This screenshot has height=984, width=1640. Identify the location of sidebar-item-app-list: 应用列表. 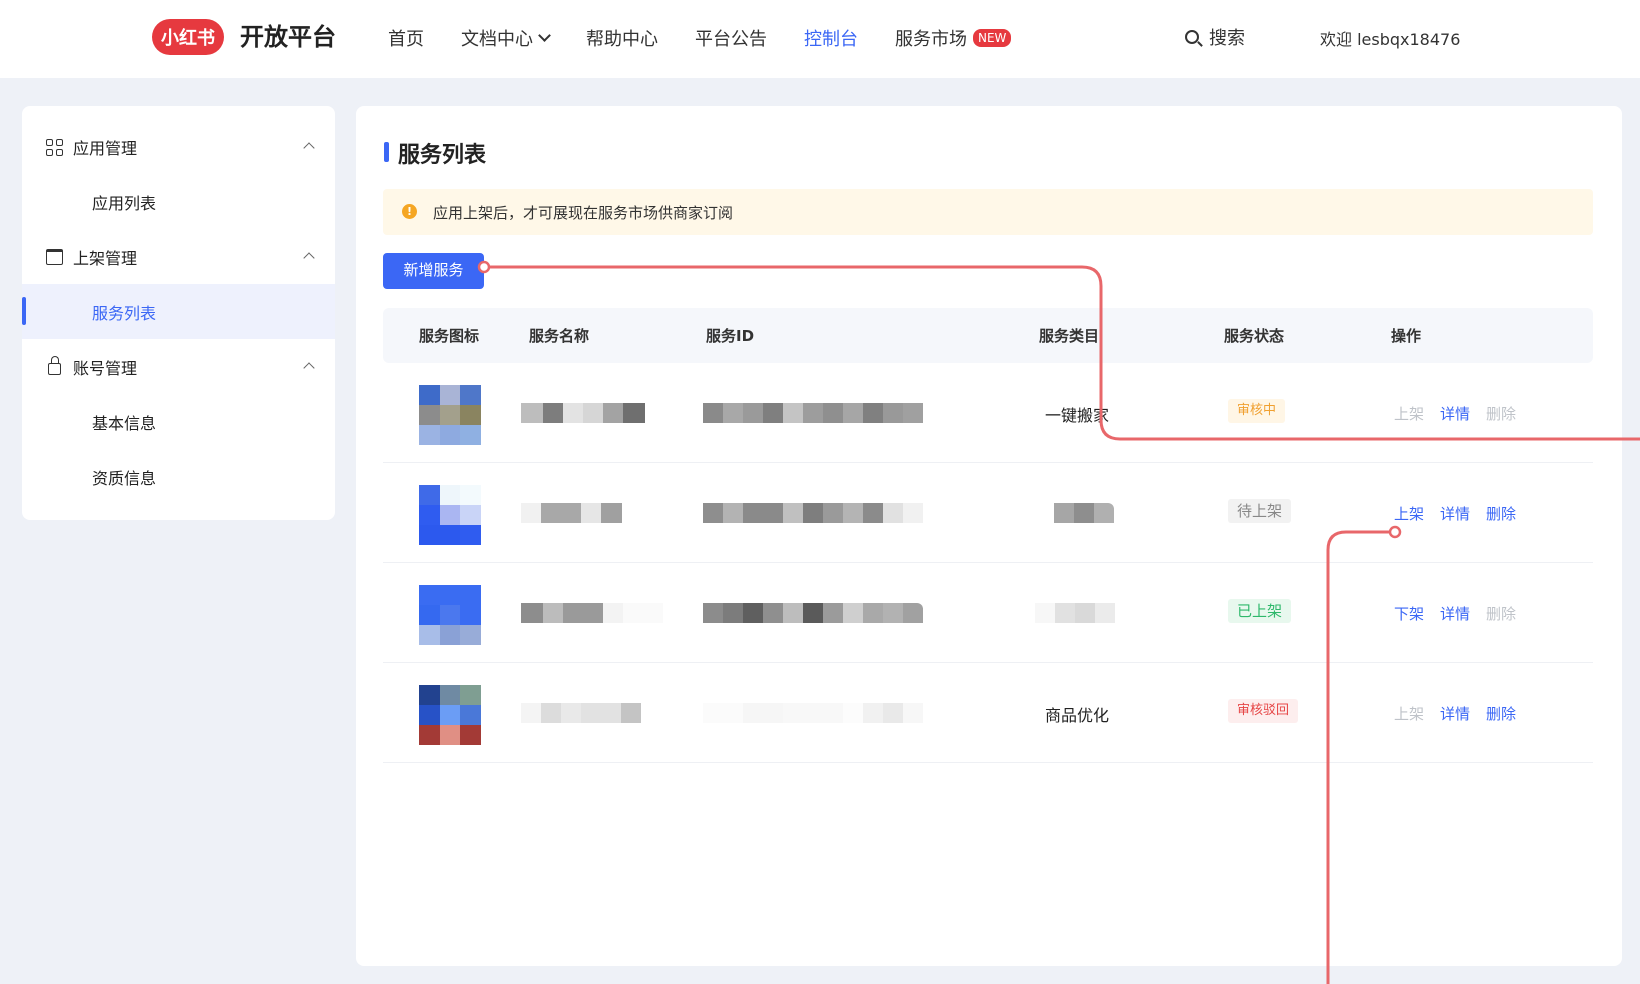
(178, 201).